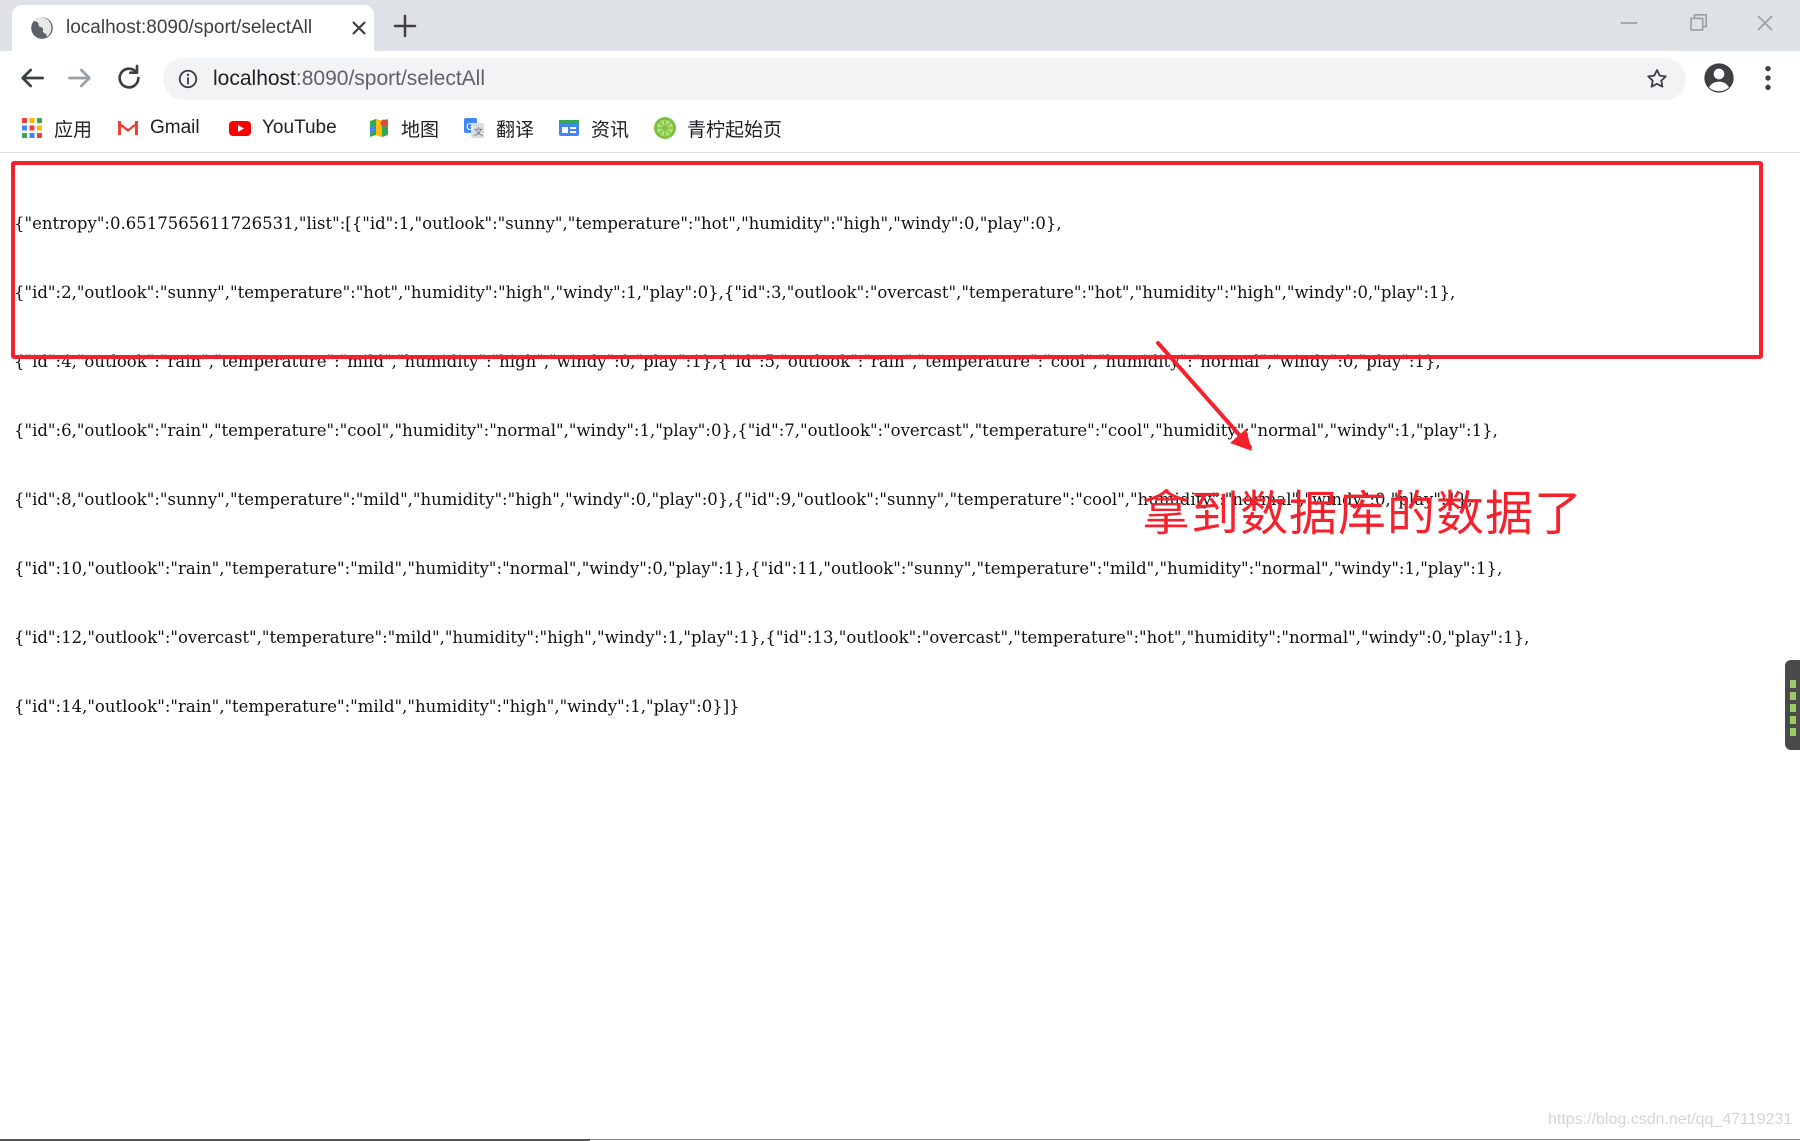  Describe the element at coordinates (175, 127) in the screenshot. I see `bookmark-label: Gmail` at that location.